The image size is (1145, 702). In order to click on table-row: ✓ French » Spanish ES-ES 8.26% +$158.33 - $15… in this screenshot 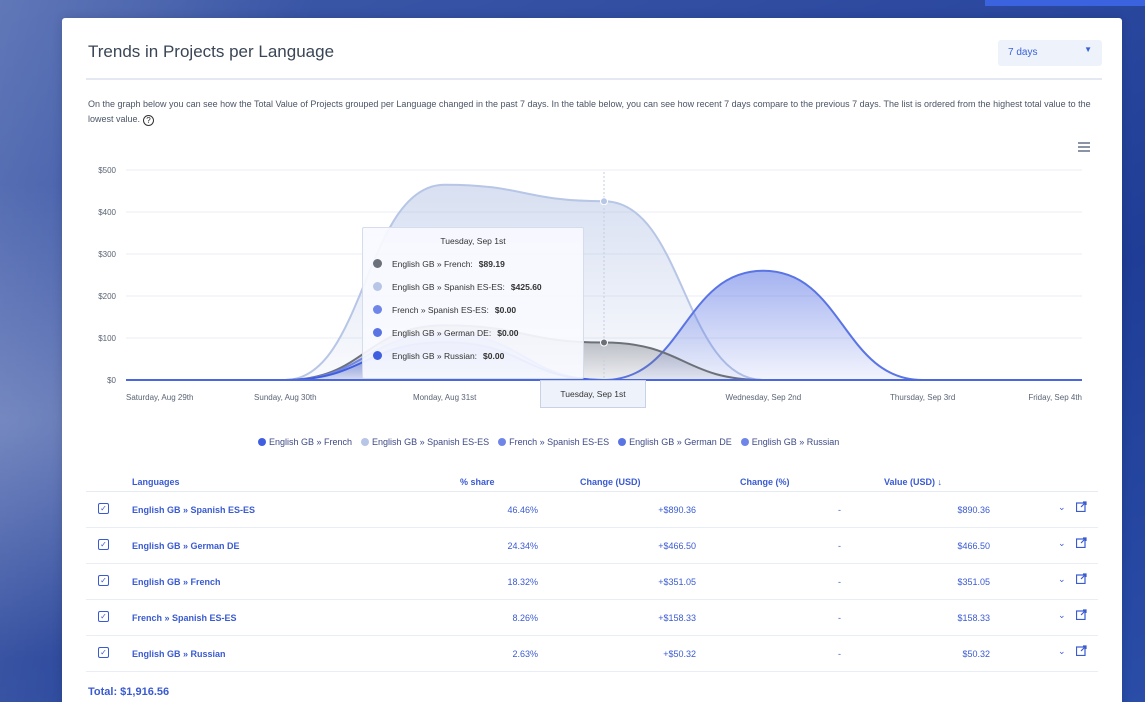, I will do `click(592, 618)`.